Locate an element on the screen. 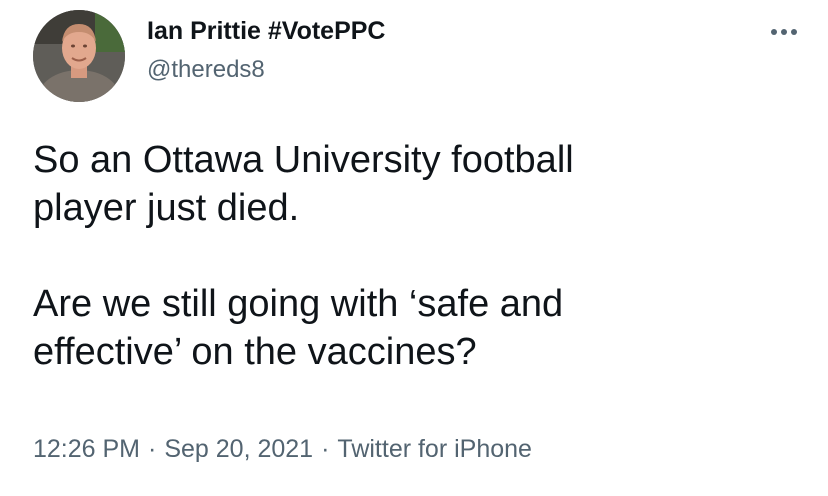 This screenshot has height=496, width=828. author-display-name: Ian Prittie #VotePPC is located at coordinates (266, 31).